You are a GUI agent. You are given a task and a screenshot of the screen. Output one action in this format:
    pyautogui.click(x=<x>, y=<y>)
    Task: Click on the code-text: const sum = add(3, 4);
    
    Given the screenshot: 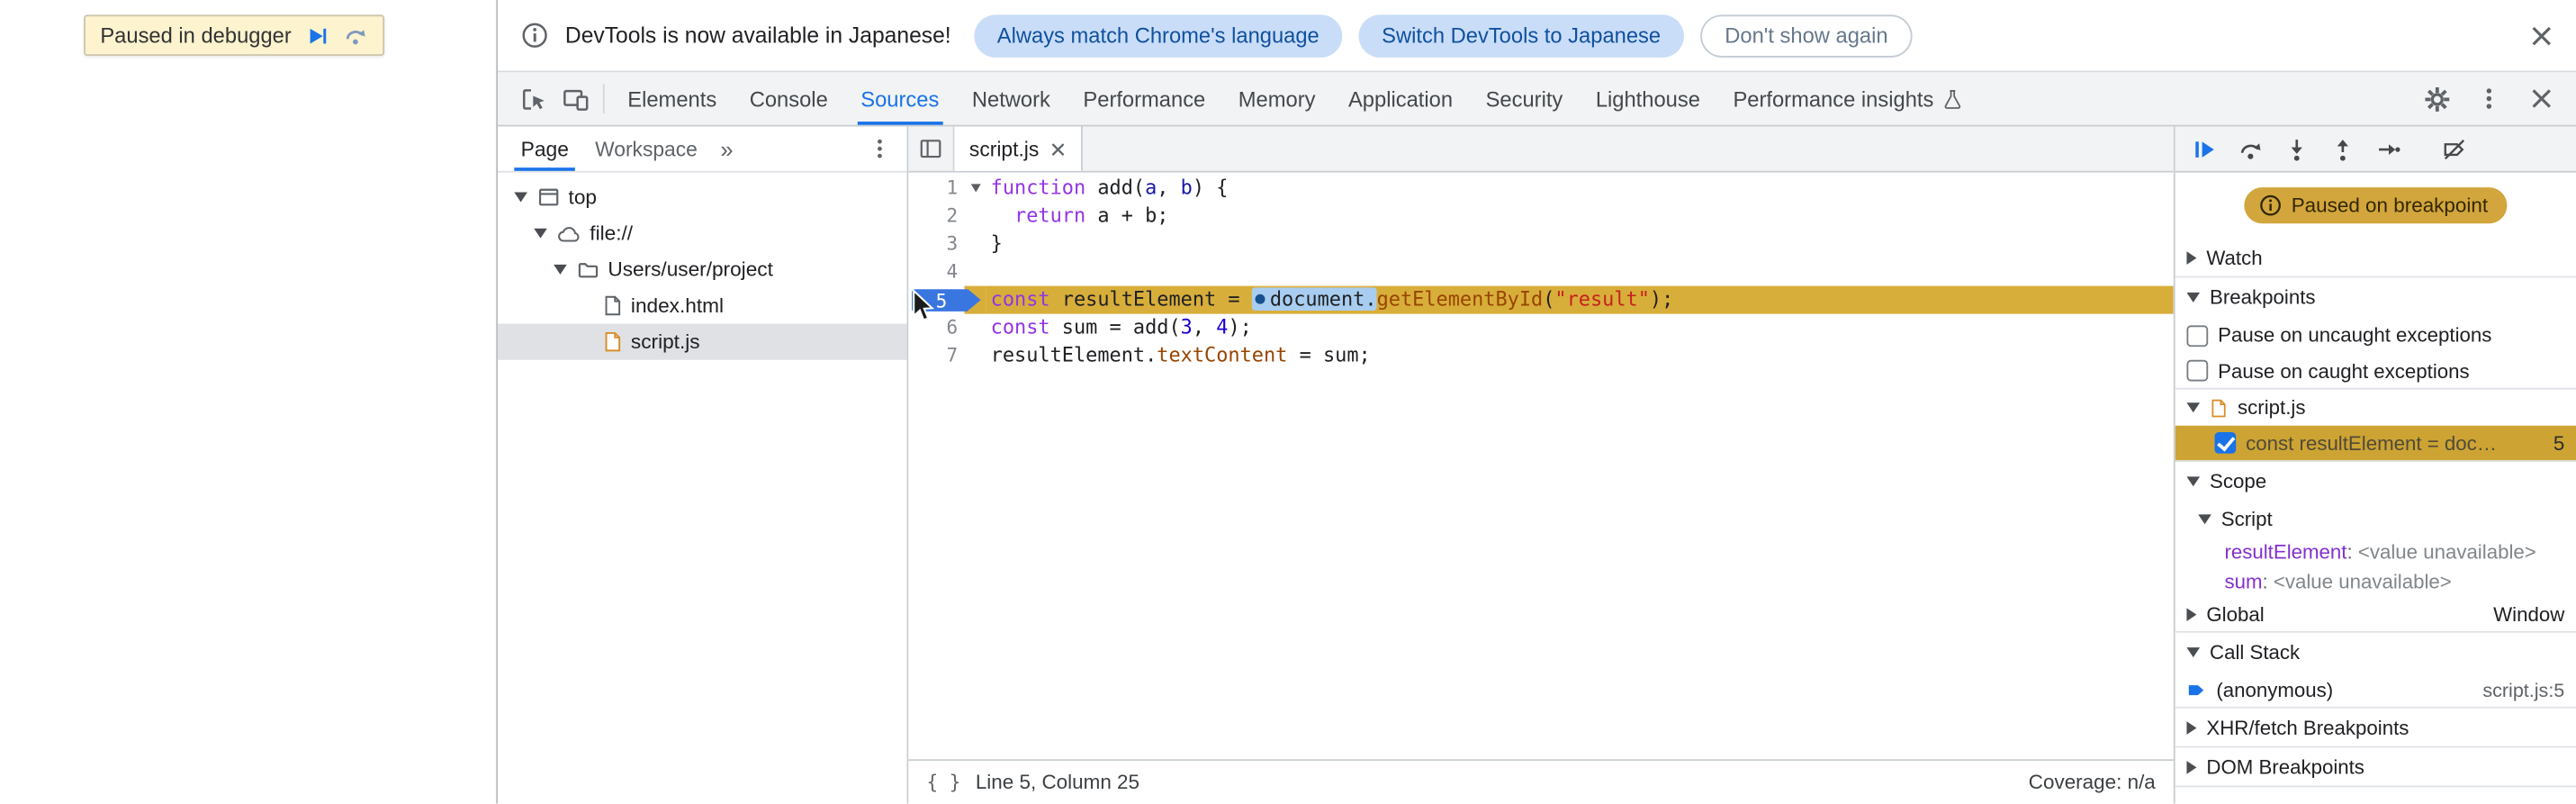 What is the action you would take?
    pyautogui.click(x=1580, y=328)
    